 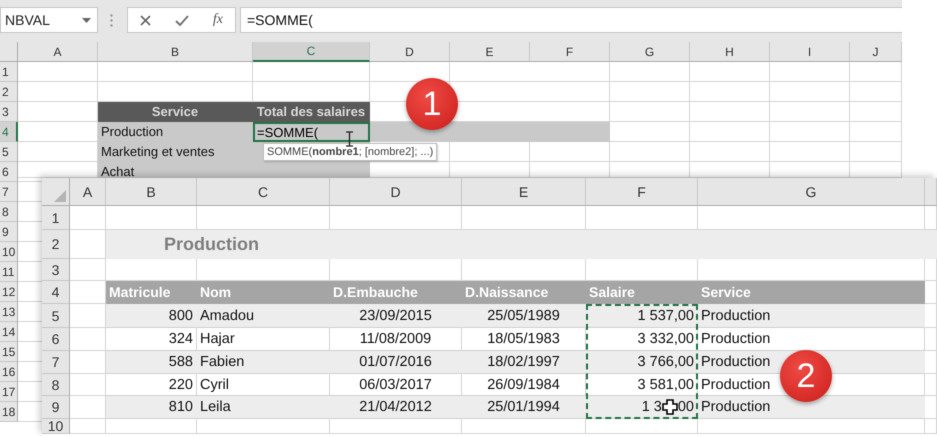 What do you see at coordinates (175, 170) in the screenshot?
I see `table-cell: Achat` at bounding box center [175, 170].